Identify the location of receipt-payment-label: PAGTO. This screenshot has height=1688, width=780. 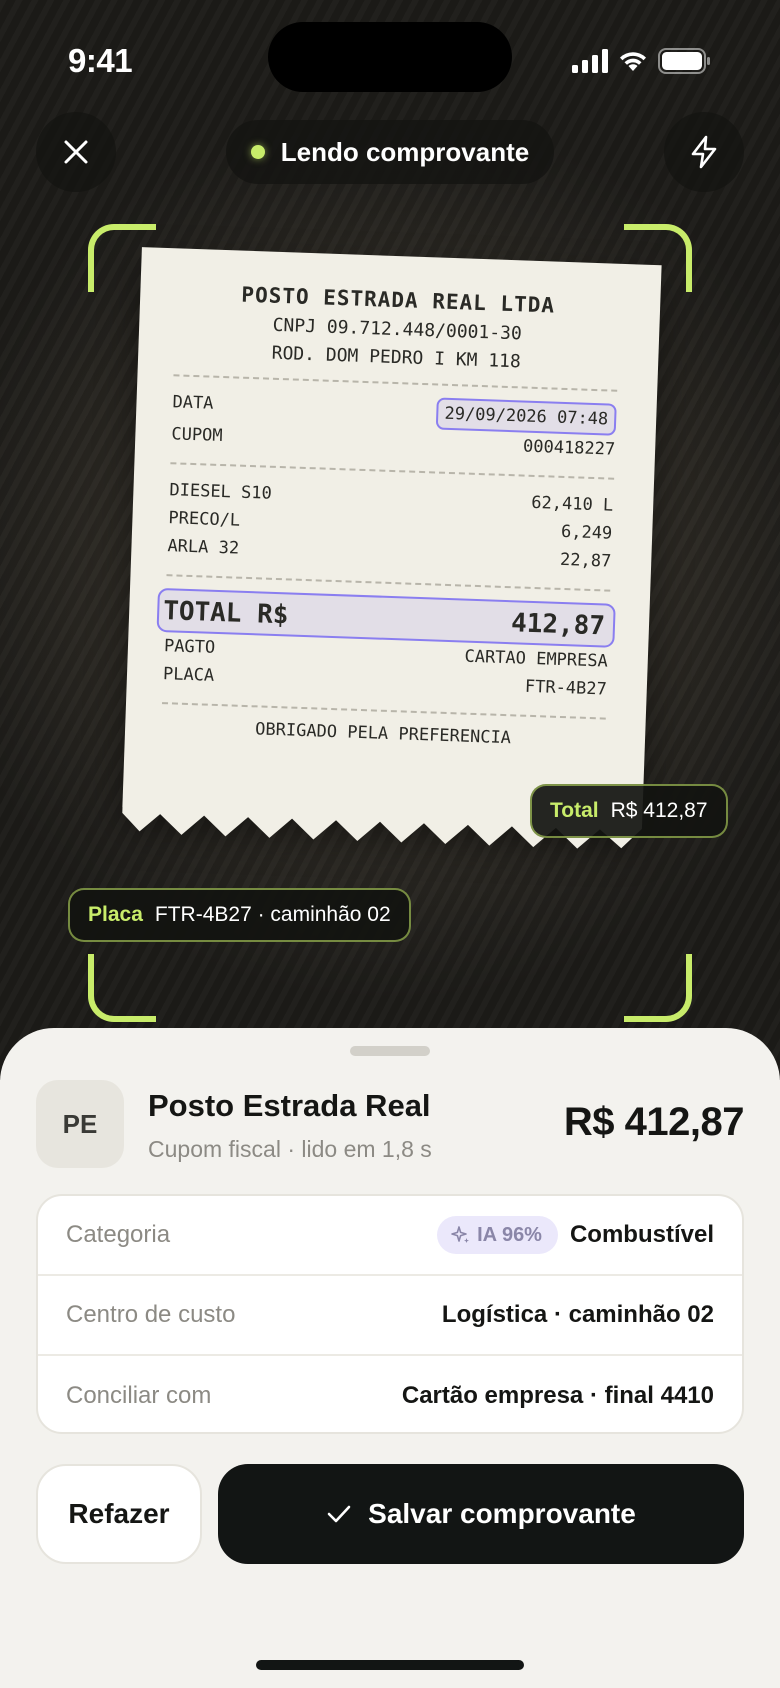
(189, 647).